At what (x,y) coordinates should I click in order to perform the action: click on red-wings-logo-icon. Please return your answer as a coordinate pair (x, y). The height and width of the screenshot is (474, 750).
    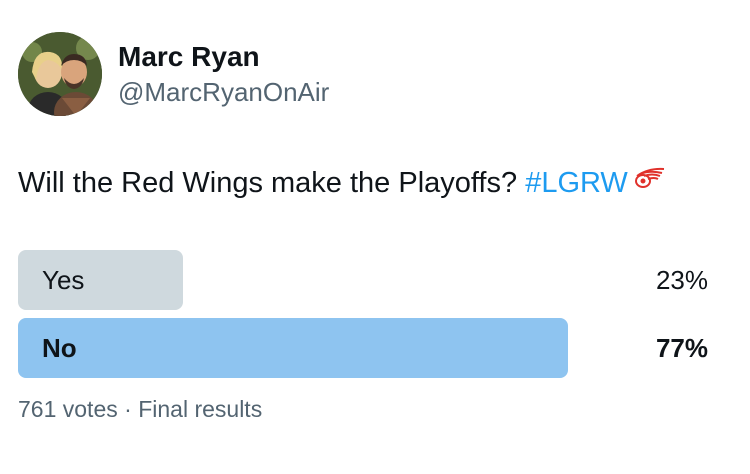
    Looking at the image, I should click on (649, 181).